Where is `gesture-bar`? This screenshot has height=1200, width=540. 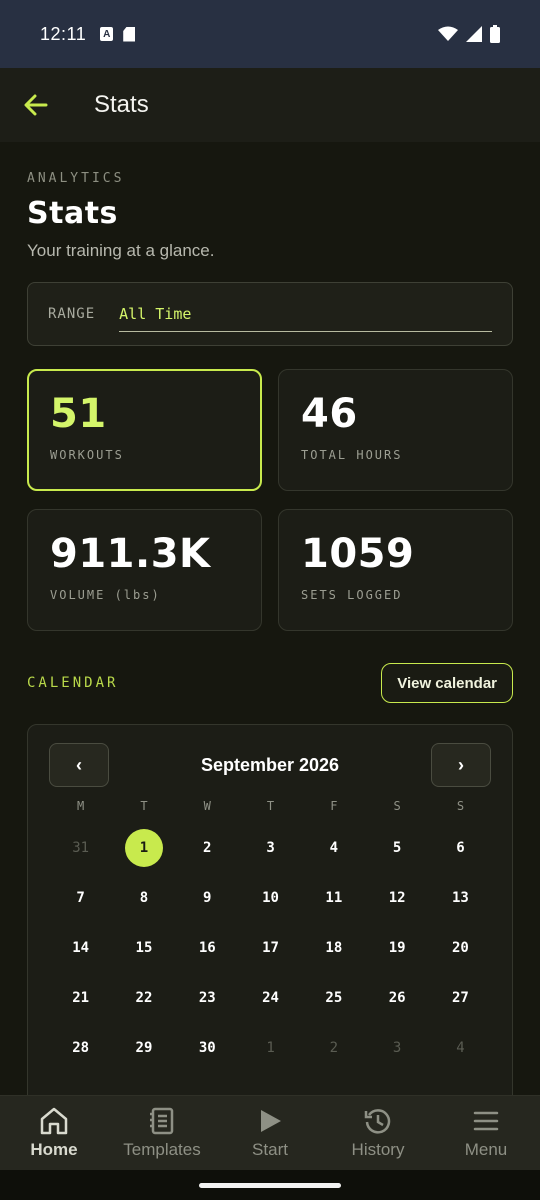
gesture-bar is located at coordinates (270, 1185).